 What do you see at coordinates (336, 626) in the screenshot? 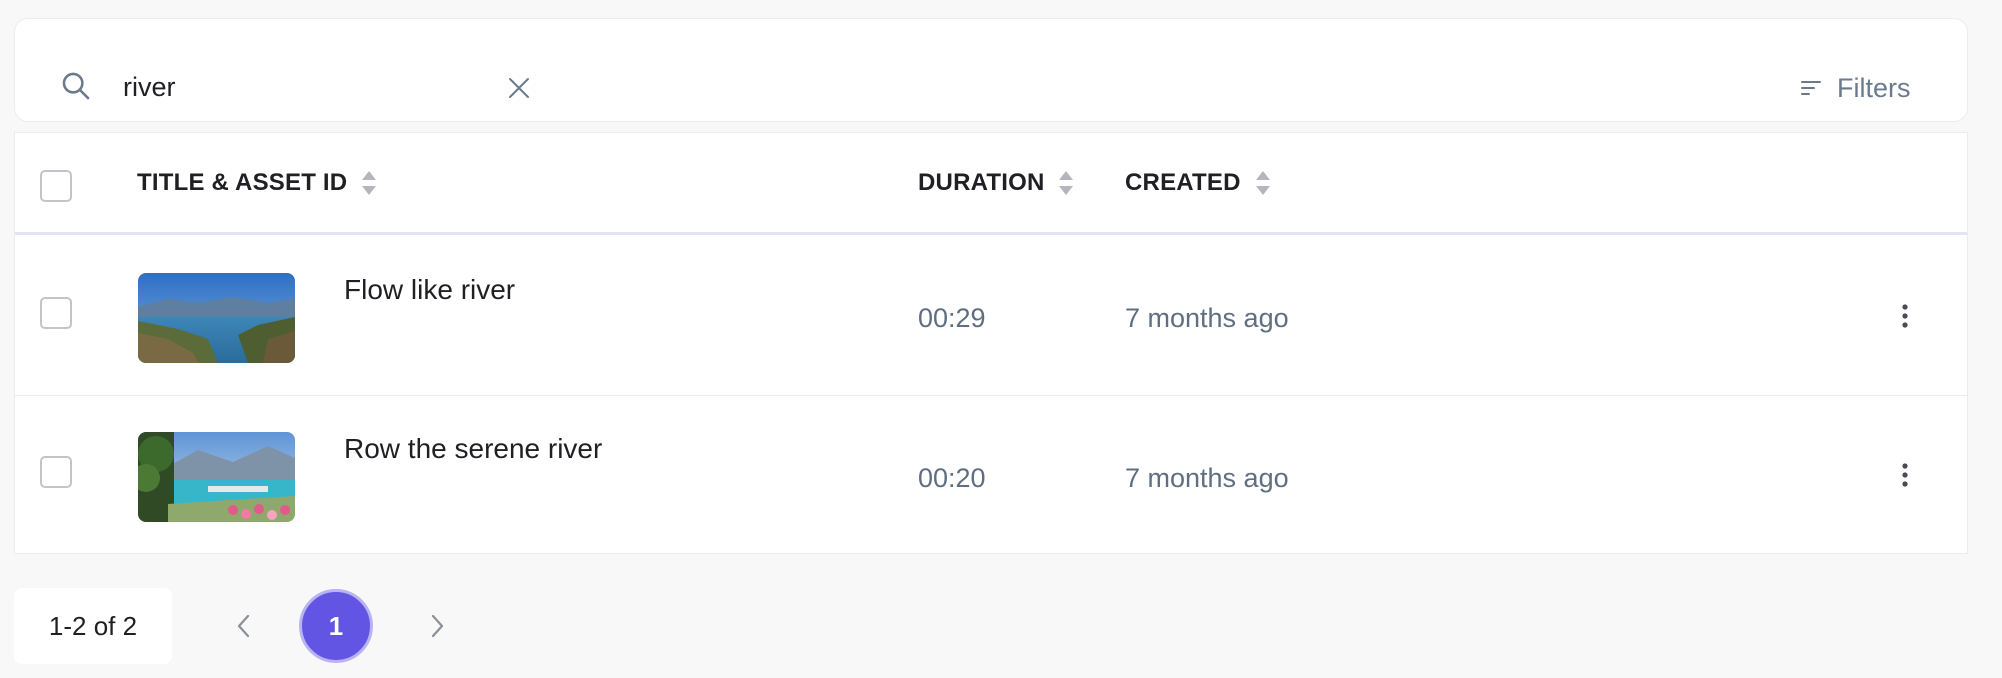
I see `page-number-button: 1` at bounding box center [336, 626].